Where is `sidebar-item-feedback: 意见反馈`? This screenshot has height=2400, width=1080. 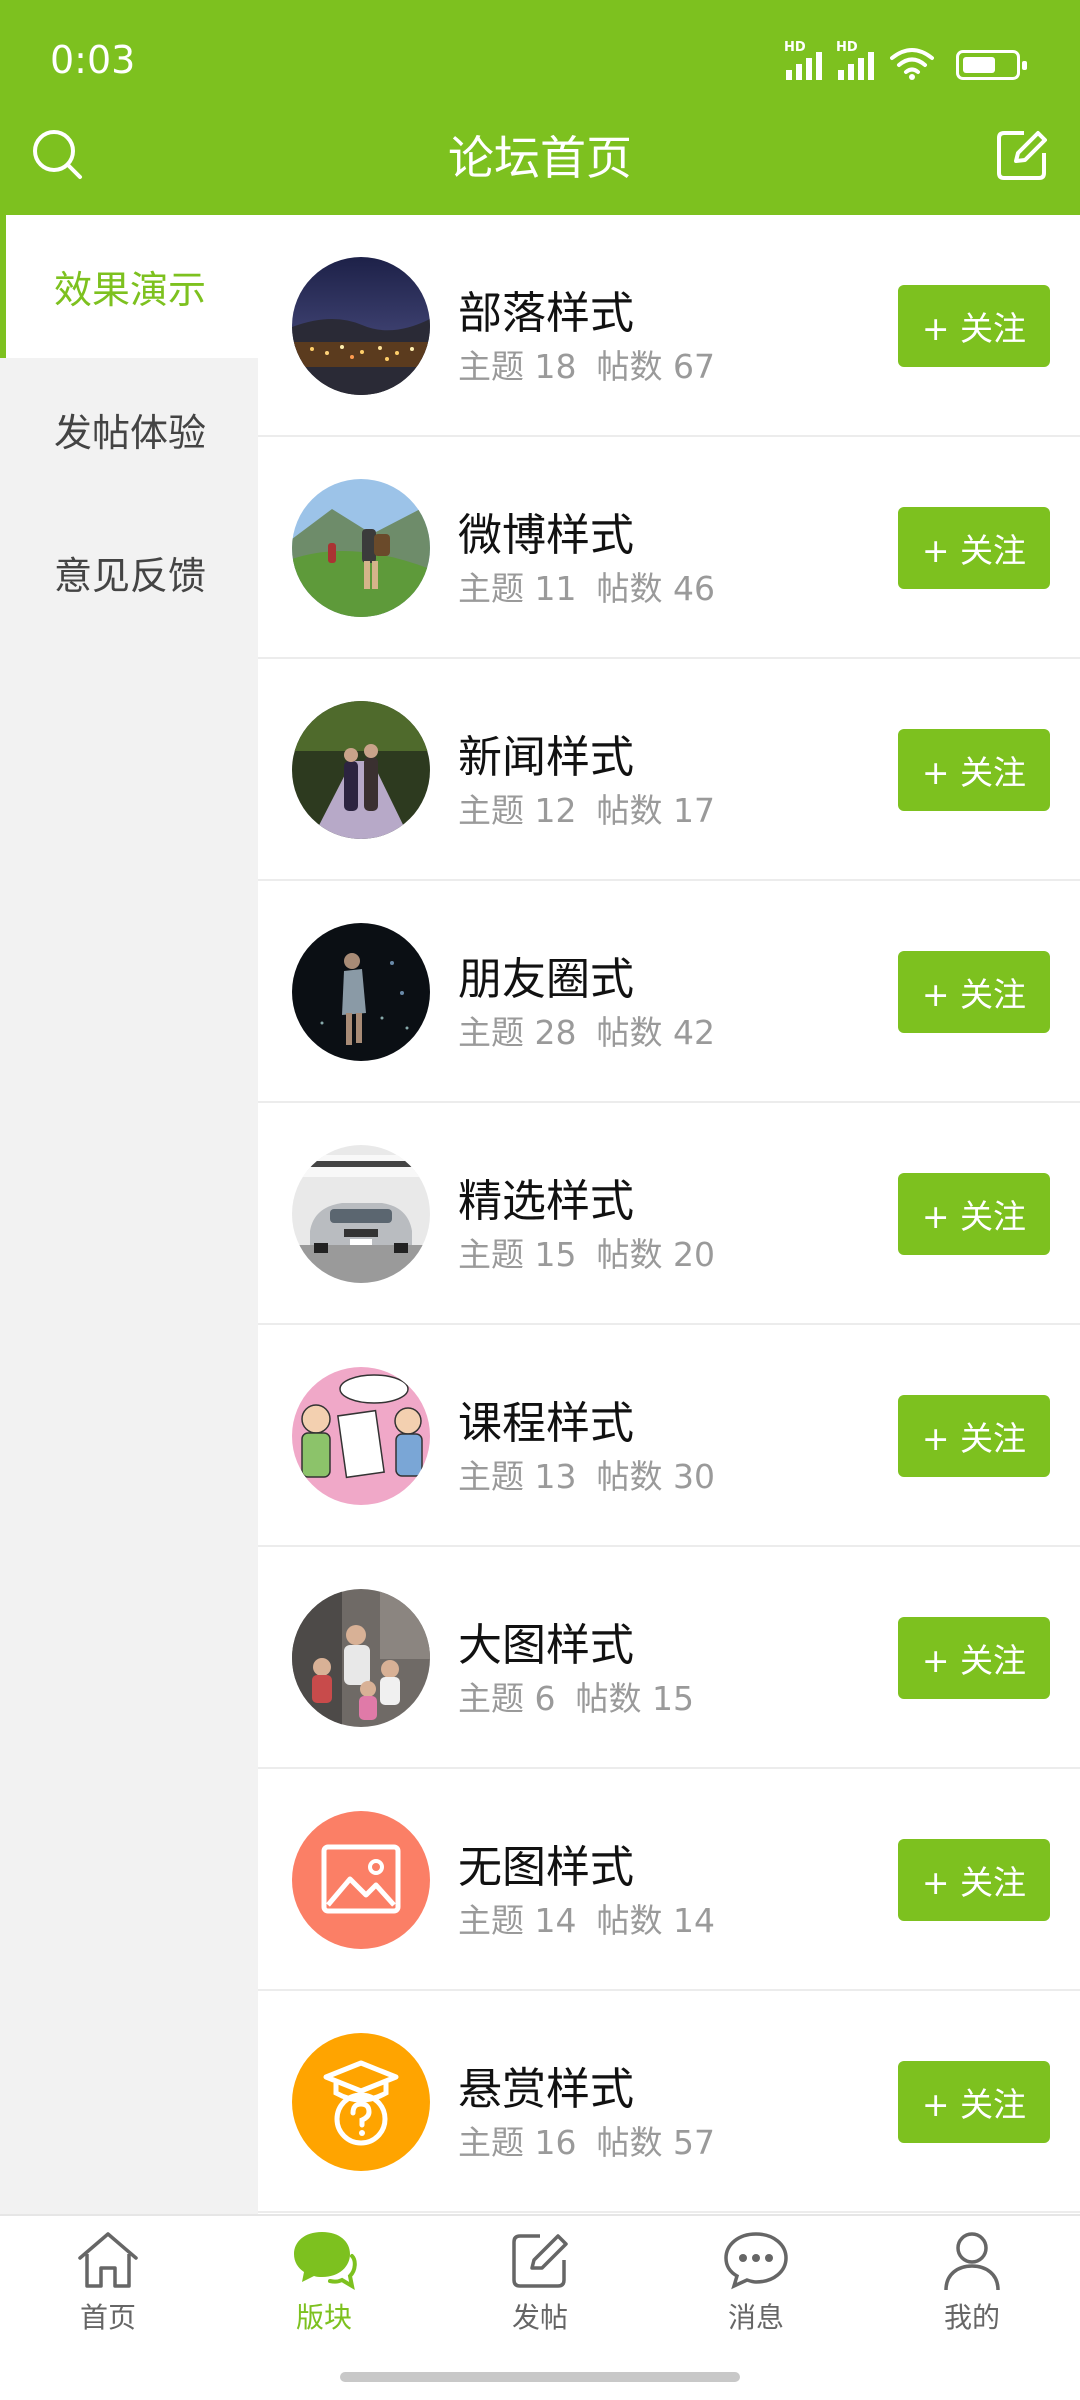 sidebar-item-feedback: 意见反馈 is located at coordinates (129, 572).